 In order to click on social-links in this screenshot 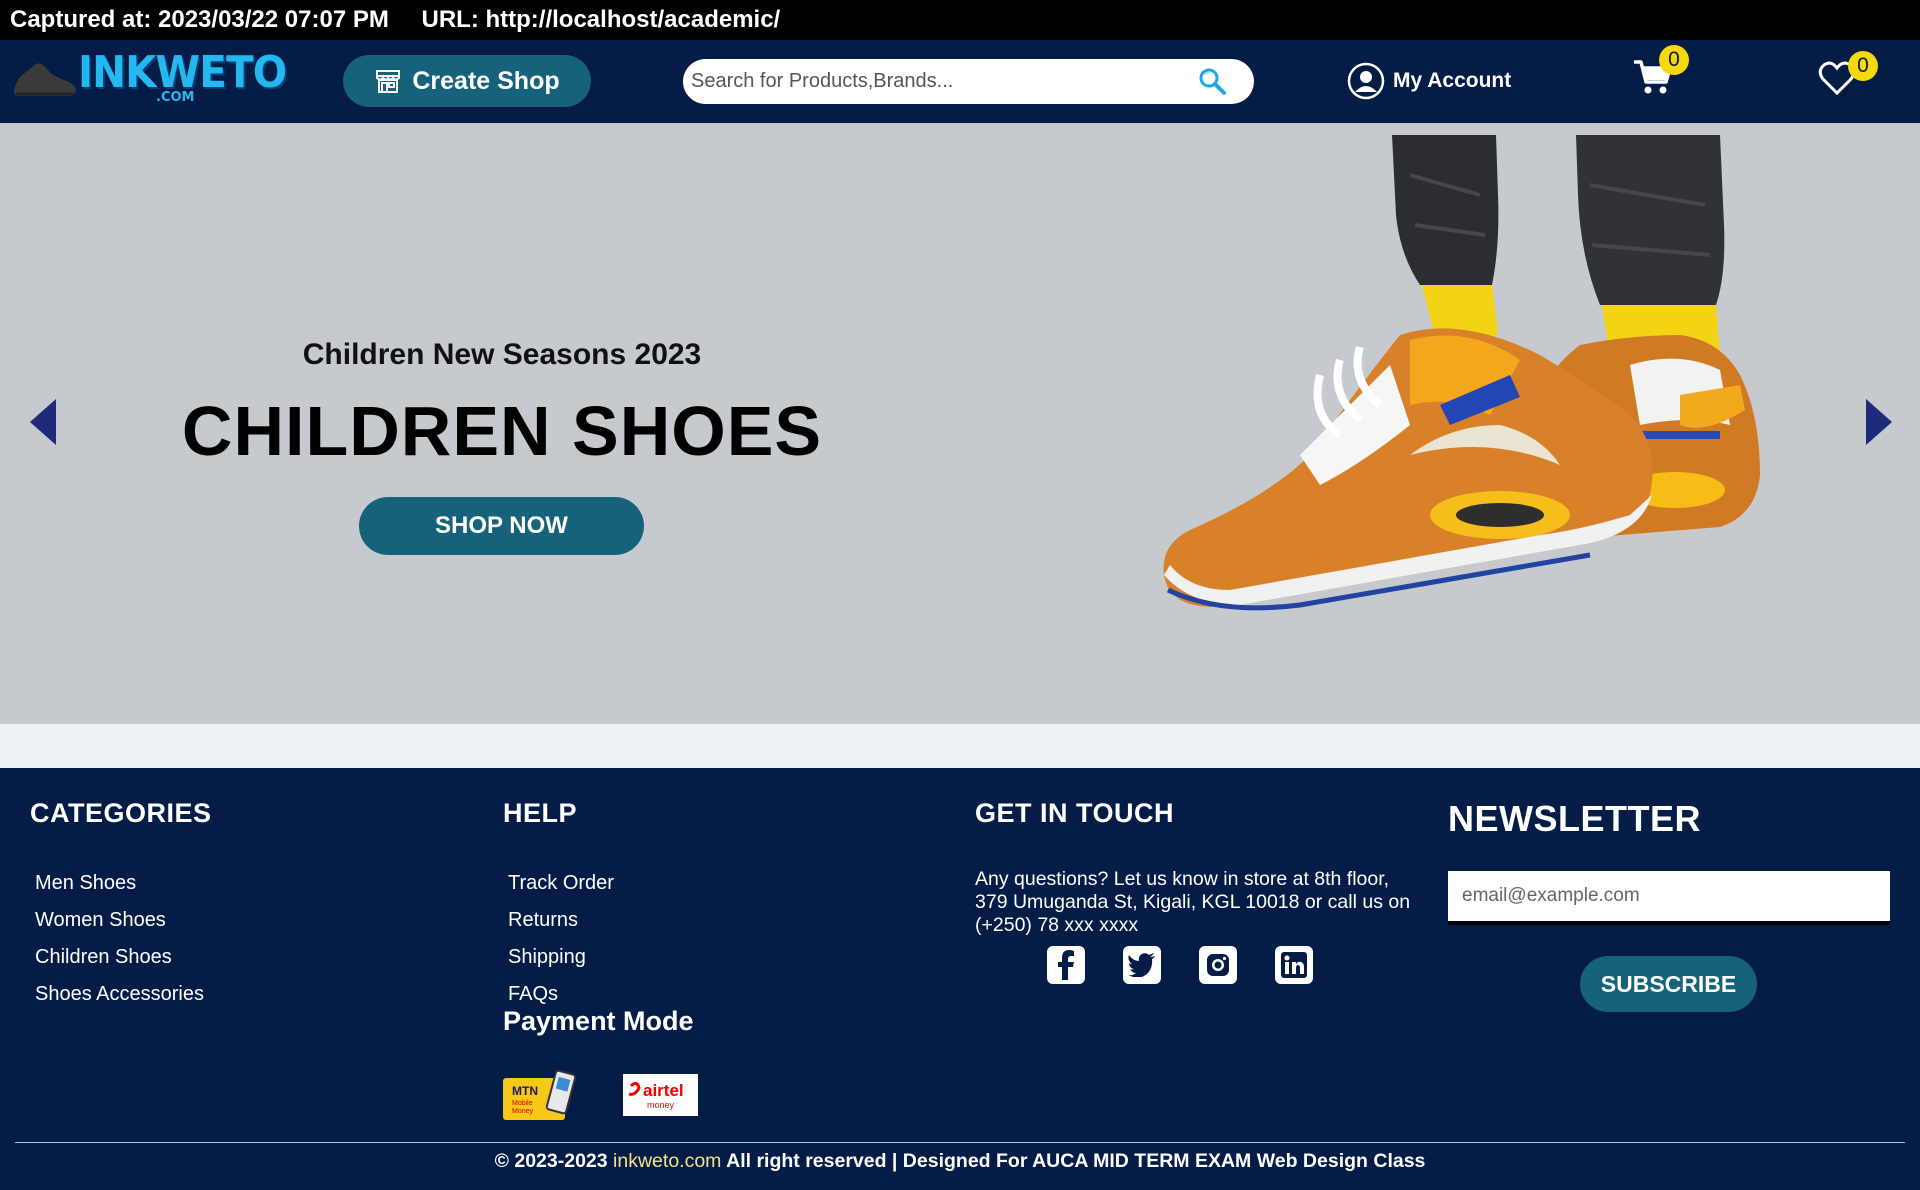, I will do `click(1180, 965)`.